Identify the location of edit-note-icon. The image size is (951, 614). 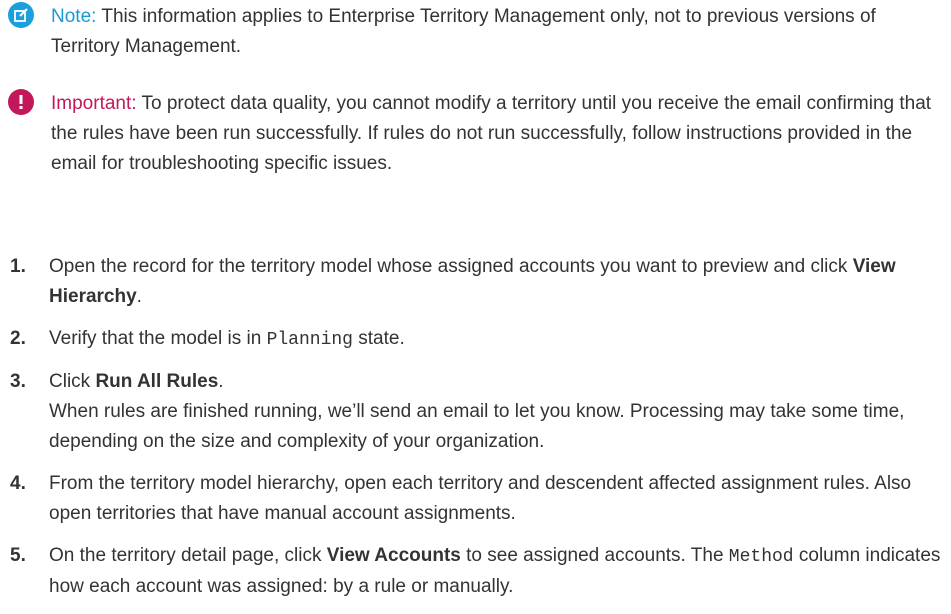
(21, 15).